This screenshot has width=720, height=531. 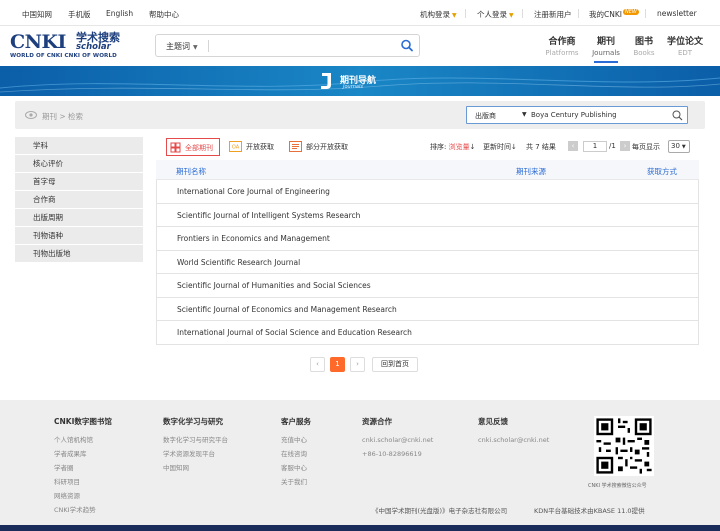 What do you see at coordinates (83, 440) in the screenshot?
I see `footer-link: 个人馆机构馆` at bounding box center [83, 440].